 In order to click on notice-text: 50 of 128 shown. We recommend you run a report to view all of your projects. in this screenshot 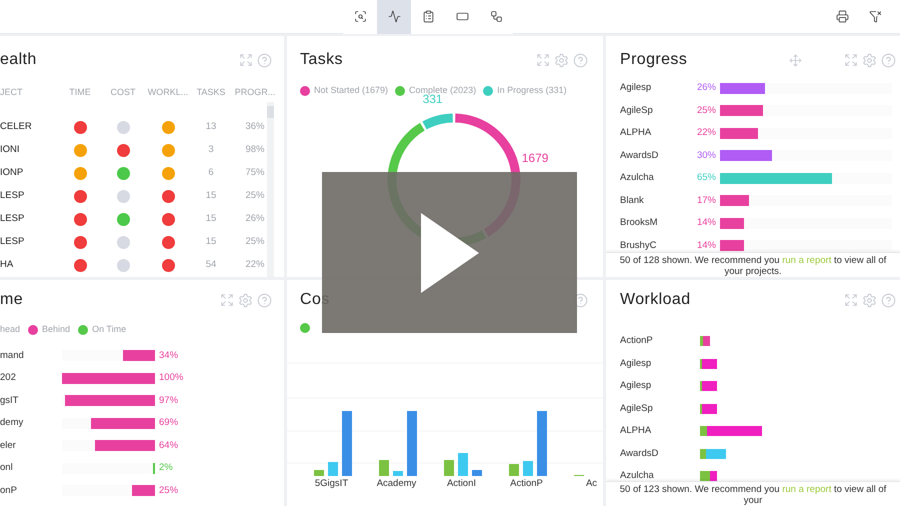, I will do `click(753, 266)`.